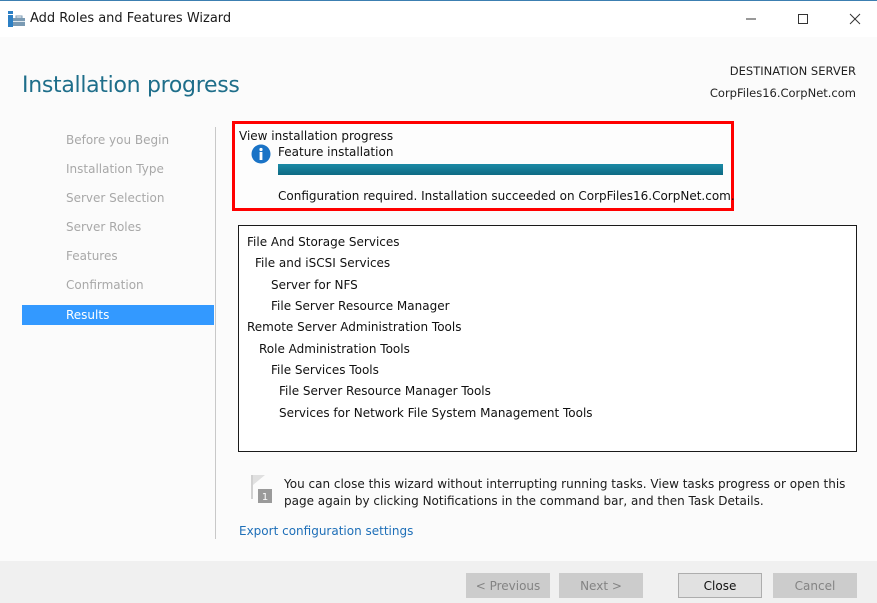  Describe the element at coordinates (815, 585) in the screenshot. I see `cancel-button: Cancel` at that location.